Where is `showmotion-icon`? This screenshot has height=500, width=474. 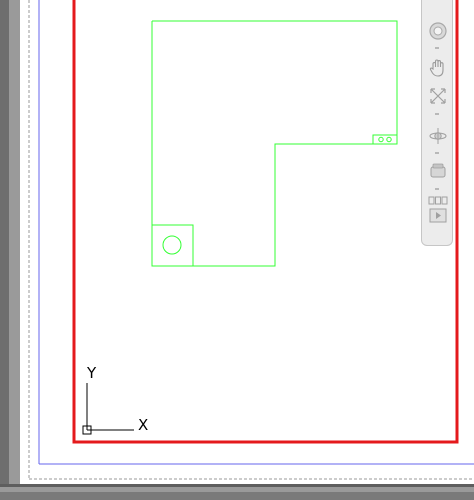 showmotion-icon is located at coordinates (438, 171).